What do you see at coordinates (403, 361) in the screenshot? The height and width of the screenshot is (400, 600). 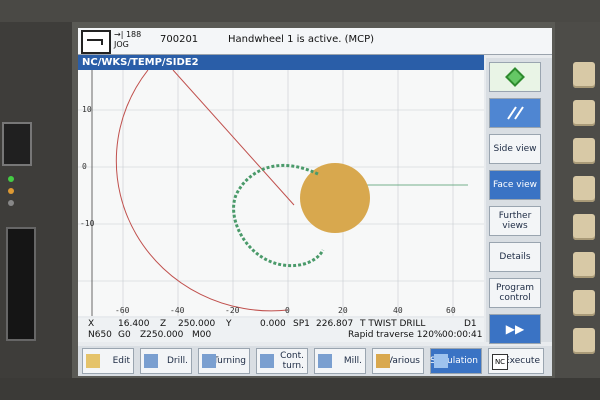 I see `various-label: Various` at bounding box center [403, 361].